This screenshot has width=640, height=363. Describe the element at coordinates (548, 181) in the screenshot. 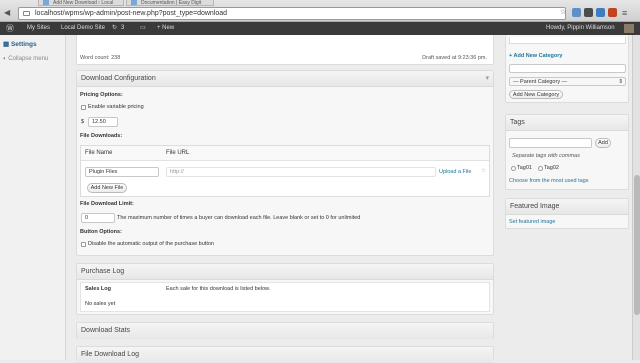

I see `most-used-tags-link: Choose from the most used tags` at that location.